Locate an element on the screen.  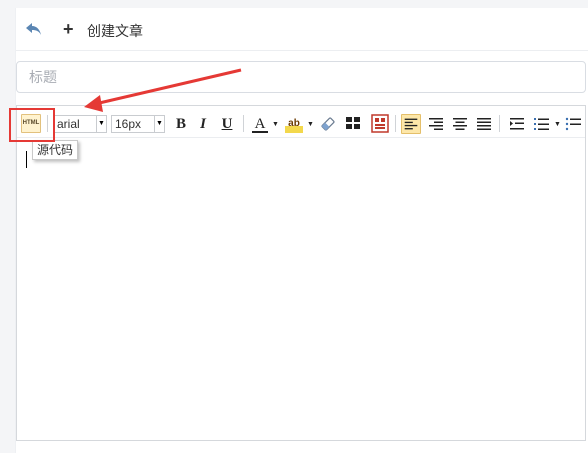
align-justify-icon is located at coordinates (484, 124).